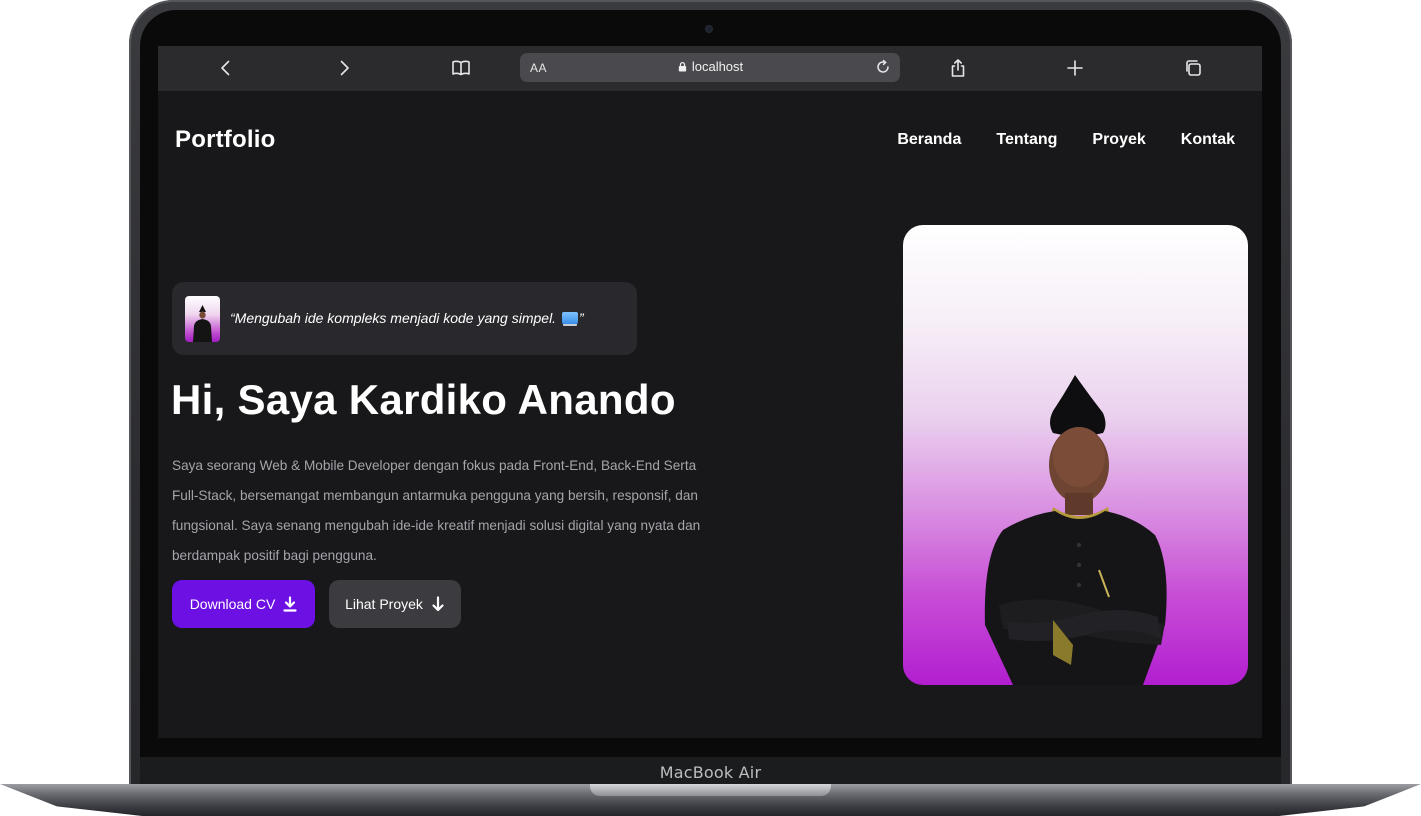 This screenshot has width=1421, height=816. Describe the element at coordinates (710, 772) in the screenshot. I see `device-label: MacBook Air` at that location.